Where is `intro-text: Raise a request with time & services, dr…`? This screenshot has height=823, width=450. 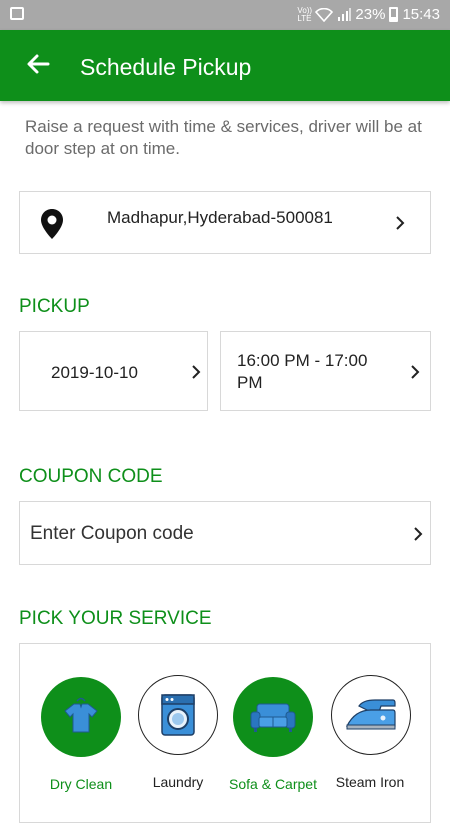 intro-text: Raise a request with time & services, dr… is located at coordinates (223, 137).